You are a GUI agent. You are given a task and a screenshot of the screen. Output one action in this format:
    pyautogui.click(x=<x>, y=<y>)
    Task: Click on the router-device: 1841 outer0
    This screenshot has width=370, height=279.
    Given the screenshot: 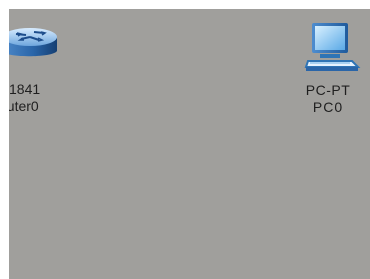 What is the action you would take?
    pyautogui.click(x=40, y=73)
    